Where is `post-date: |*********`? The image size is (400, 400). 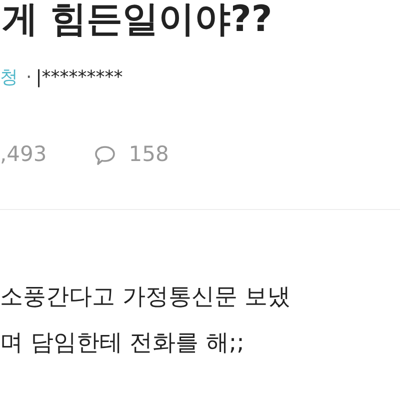 post-date: |********* is located at coordinates (79, 78).